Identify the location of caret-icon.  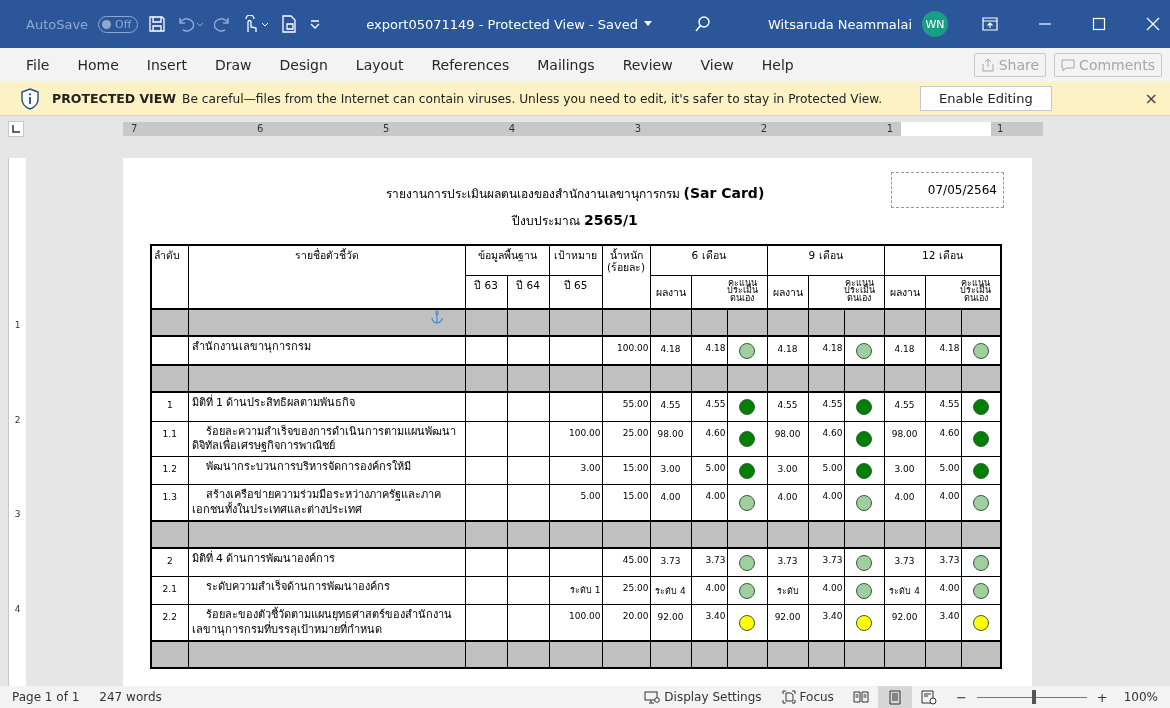
(647, 24).